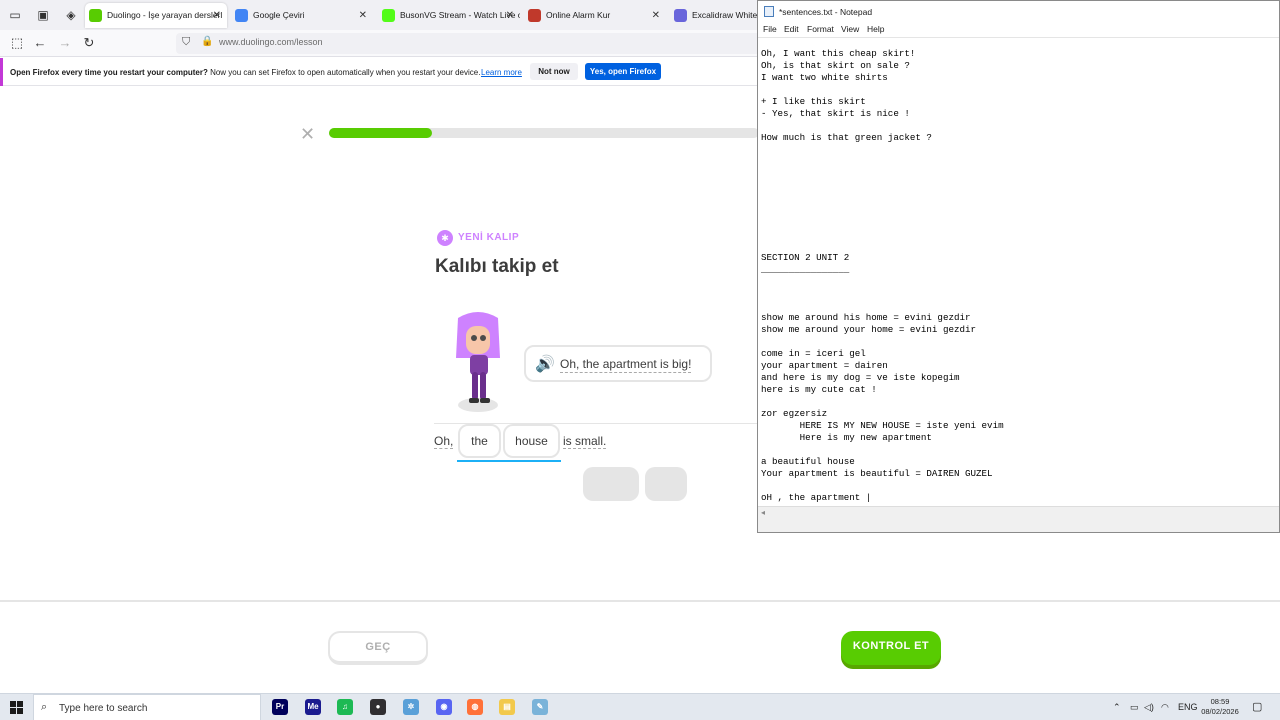  What do you see at coordinates (794, 413) in the screenshot?
I see `notepad-line: zor egzersiz` at bounding box center [794, 413].